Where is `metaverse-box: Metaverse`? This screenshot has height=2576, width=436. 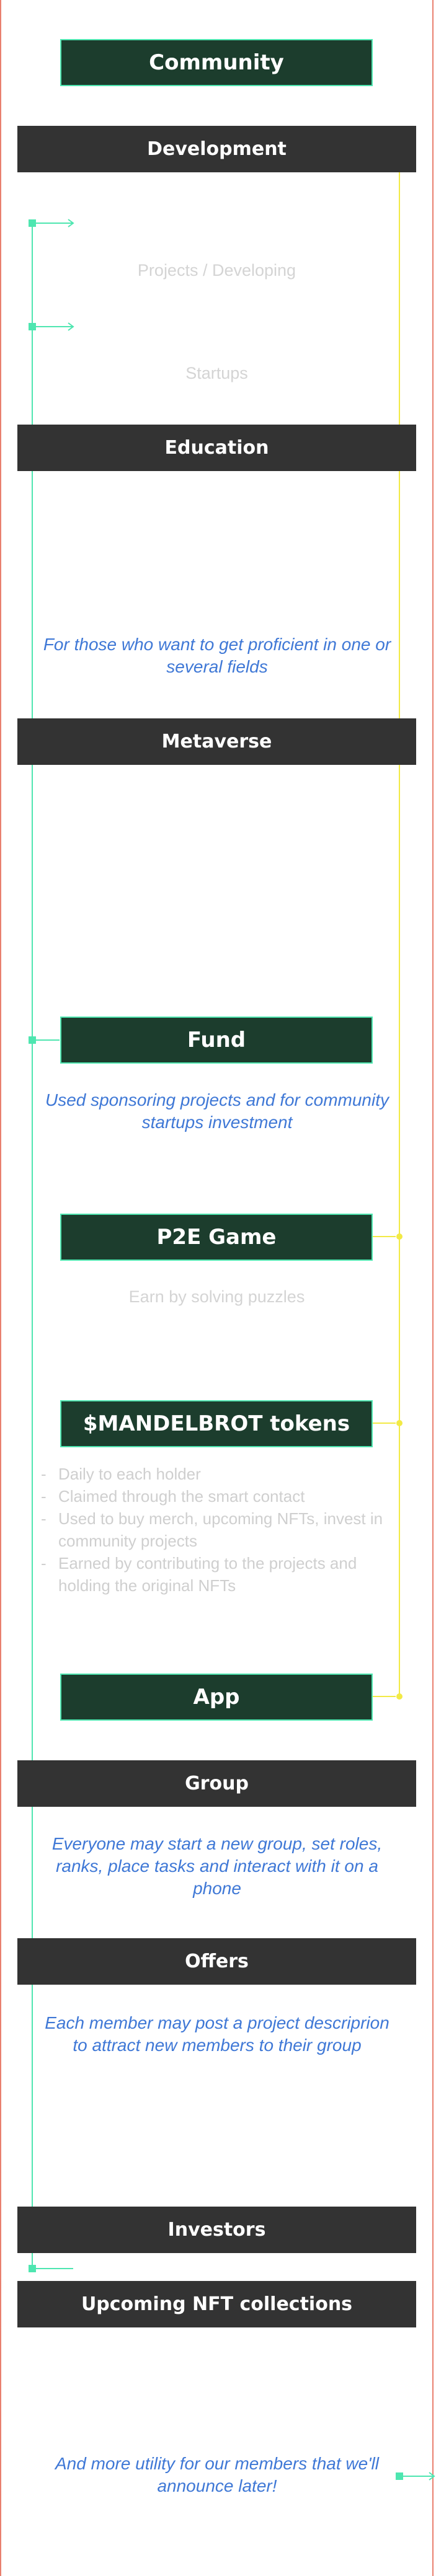 metaverse-box: Metaverse is located at coordinates (217, 741).